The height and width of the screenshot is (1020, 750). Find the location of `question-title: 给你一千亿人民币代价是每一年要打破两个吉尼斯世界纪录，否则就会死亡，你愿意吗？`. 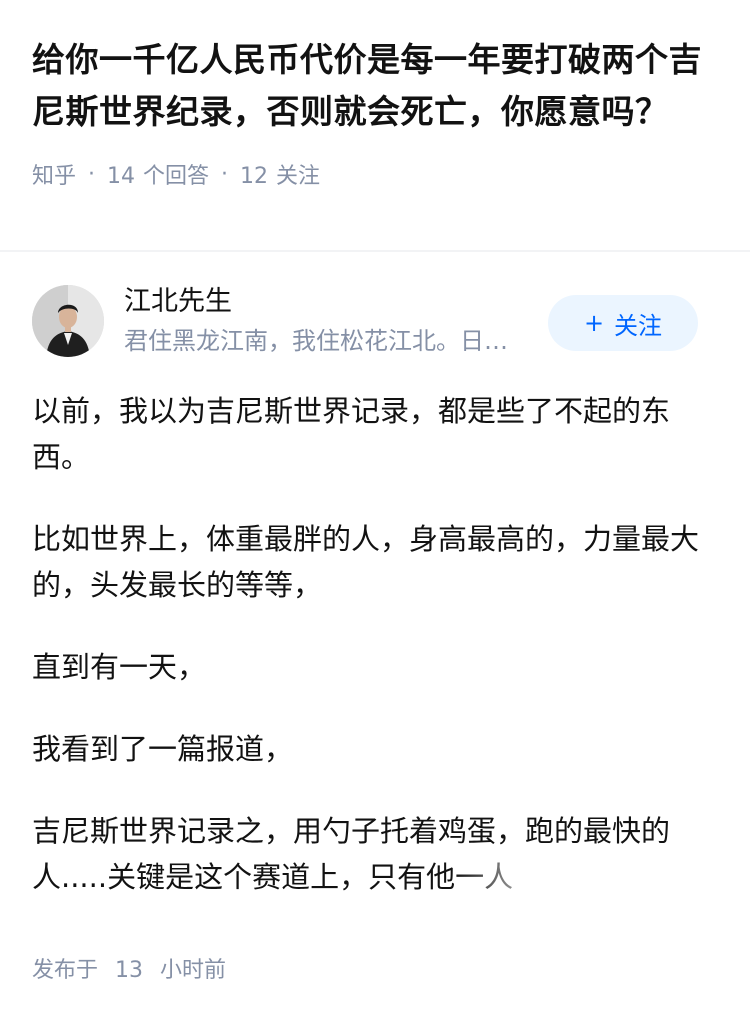

question-title: 给你一千亿人民币代价是每一年要打破两个吉尼斯世界纪录，否则就会死亡，你愿意吗？ is located at coordinates (375, 86).